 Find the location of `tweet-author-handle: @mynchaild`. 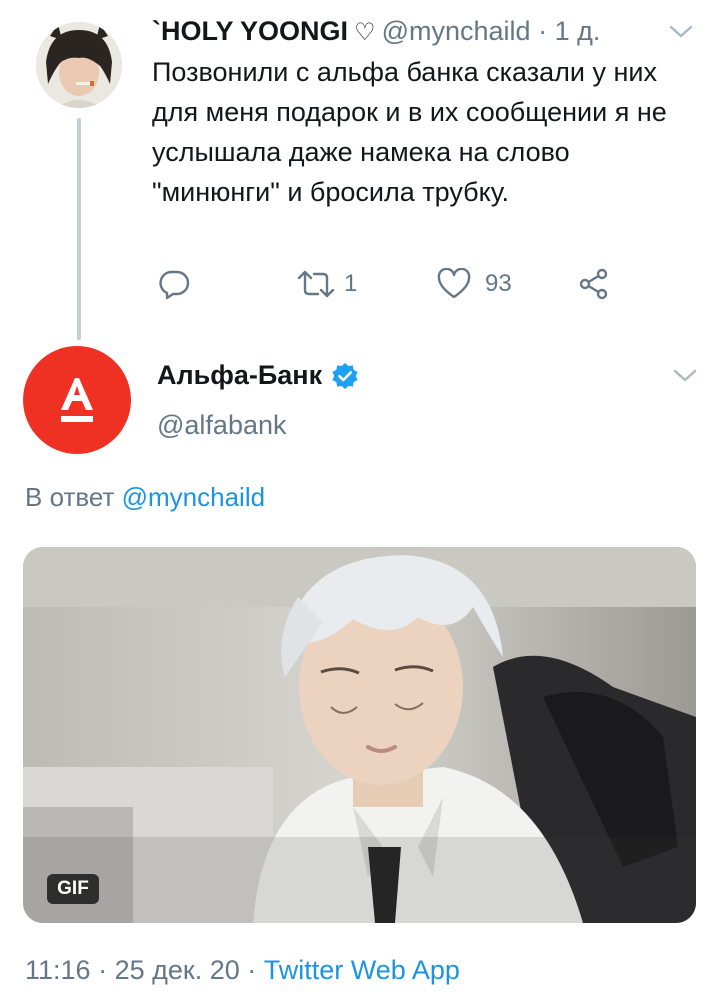

tweet-author-handle: @mynchaild is located at coordinates (456, 31).